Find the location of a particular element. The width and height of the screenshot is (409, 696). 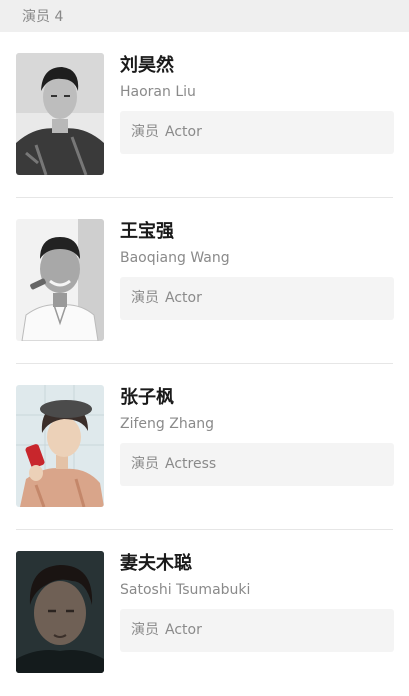

role-value: Actress is located at coordinates (191, 464).